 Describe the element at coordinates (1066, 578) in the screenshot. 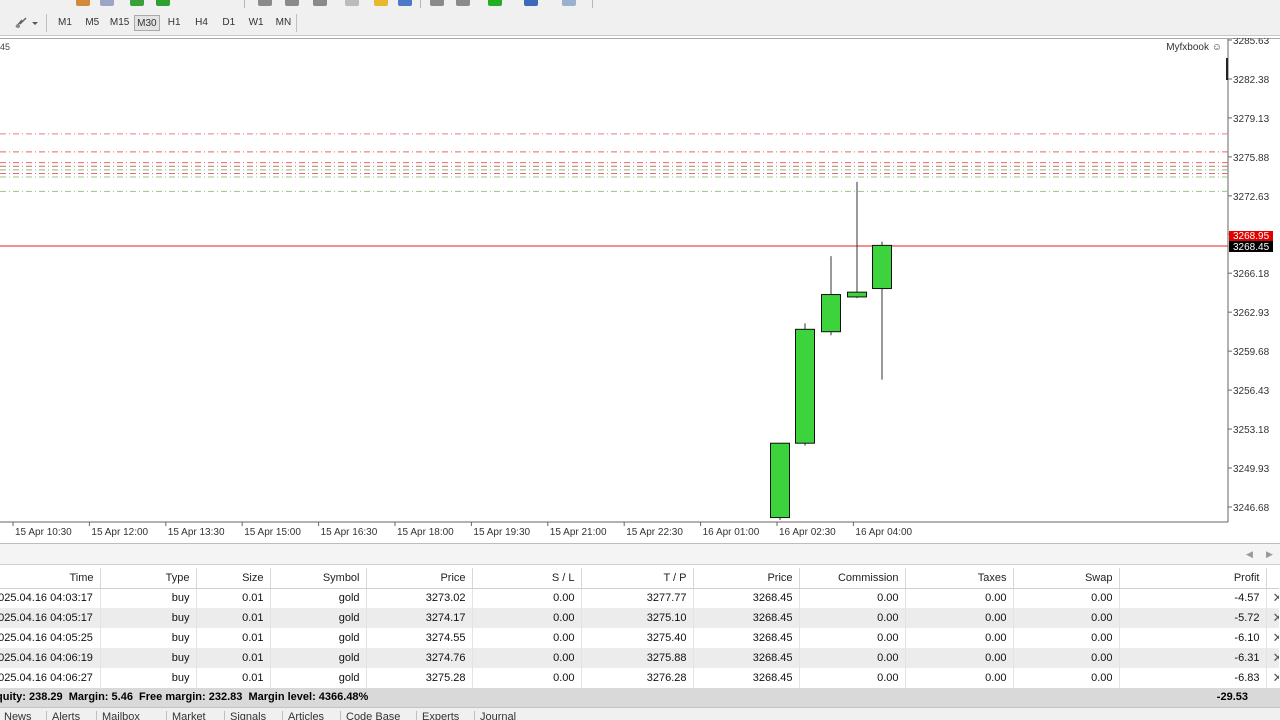

I see `column-header: Swap` at that location.